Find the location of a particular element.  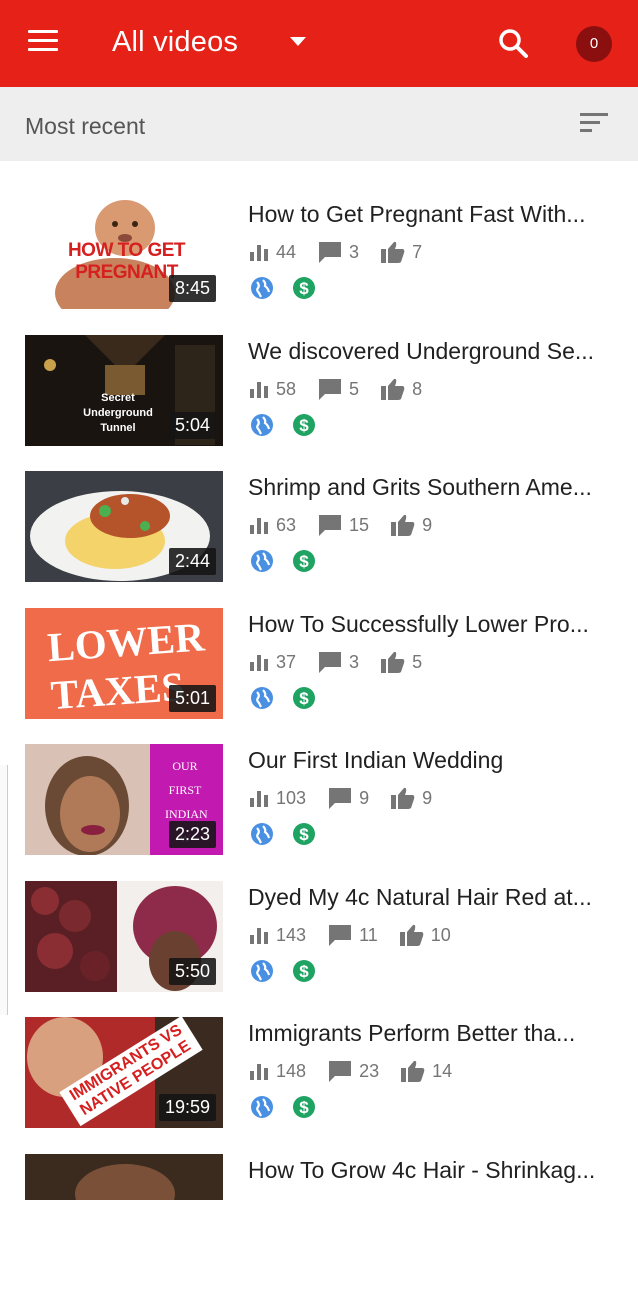

video-duration: 5:01 is located at coordinates (192, 698).